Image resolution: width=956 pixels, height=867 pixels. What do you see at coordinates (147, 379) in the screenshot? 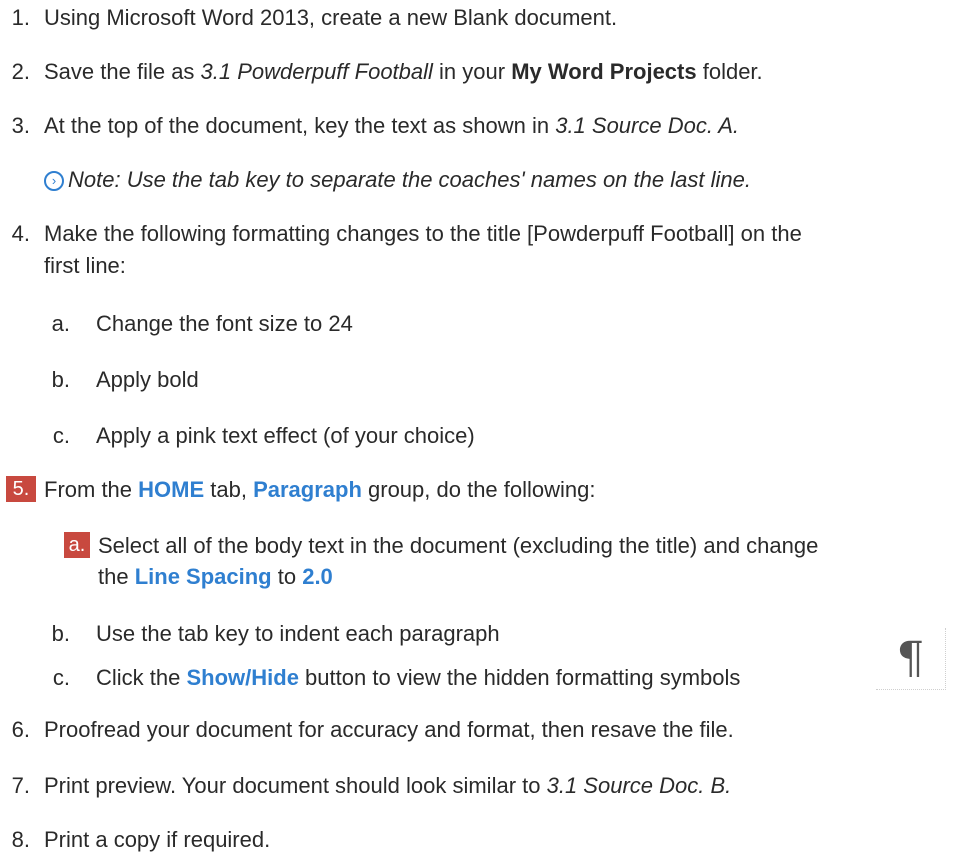
I see `substep-text: Apply bold` at bounding box center [147, 379].